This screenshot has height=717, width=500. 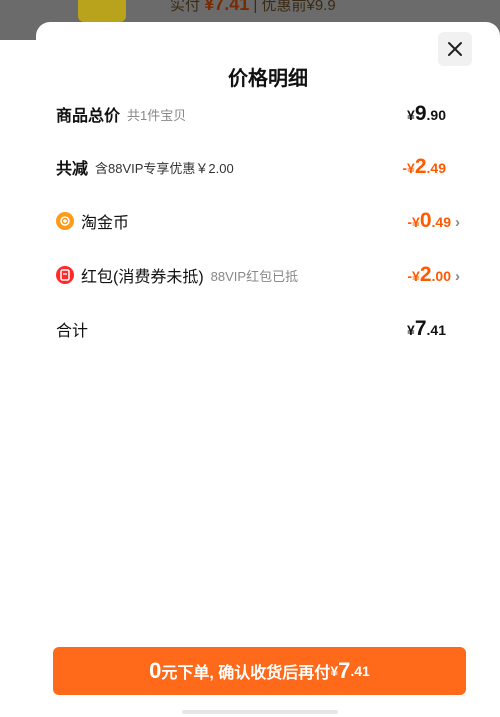 I want to click on bg-original-price: | 优惠前¥9.9, so click(x=294, y=7).